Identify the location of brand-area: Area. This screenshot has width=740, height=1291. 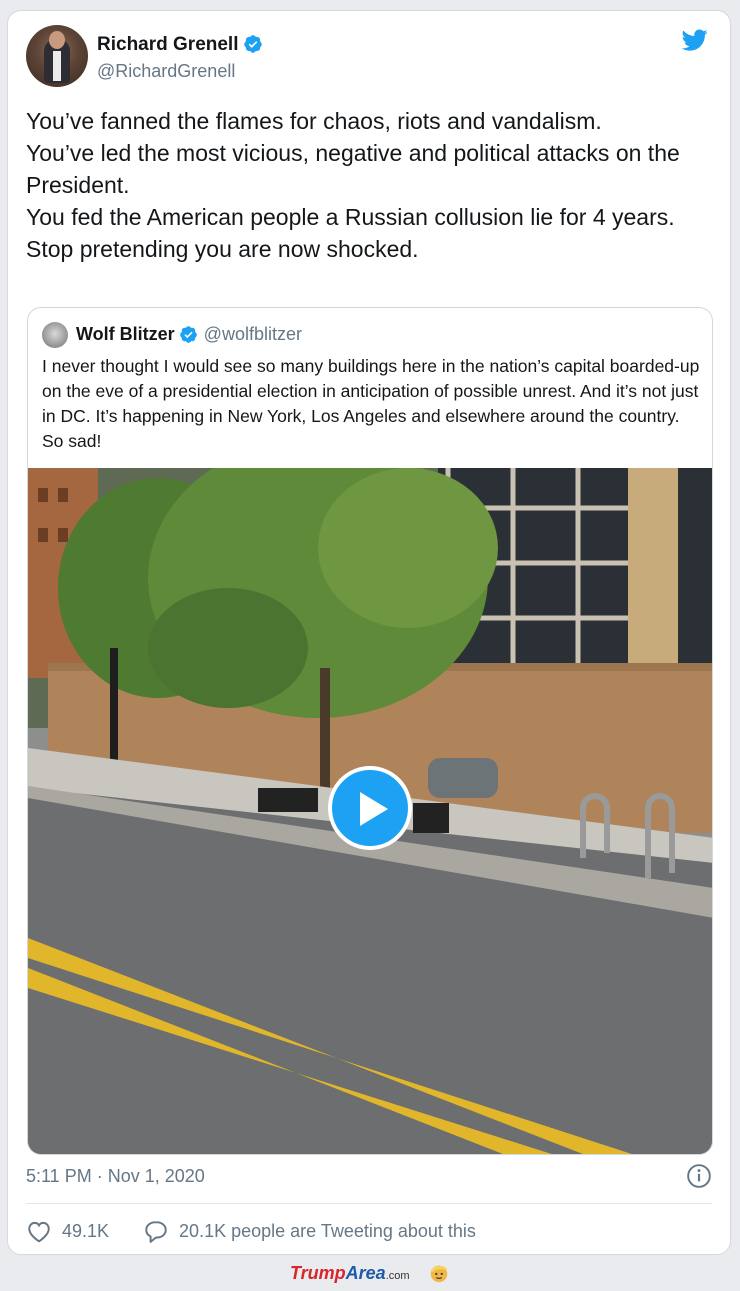
(365, 1272).